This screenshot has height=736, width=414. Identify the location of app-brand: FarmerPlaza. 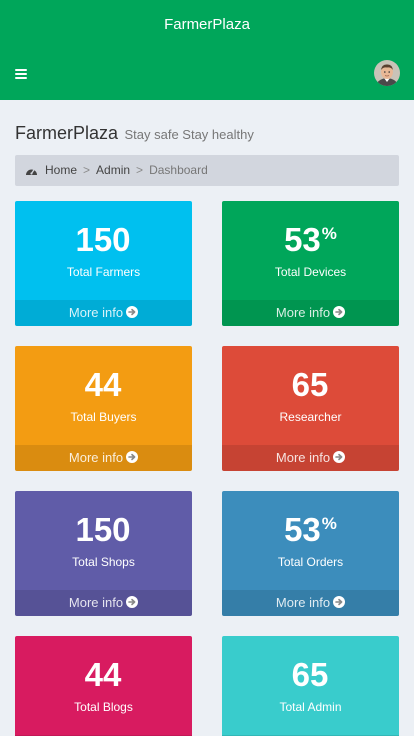
(207, 25).